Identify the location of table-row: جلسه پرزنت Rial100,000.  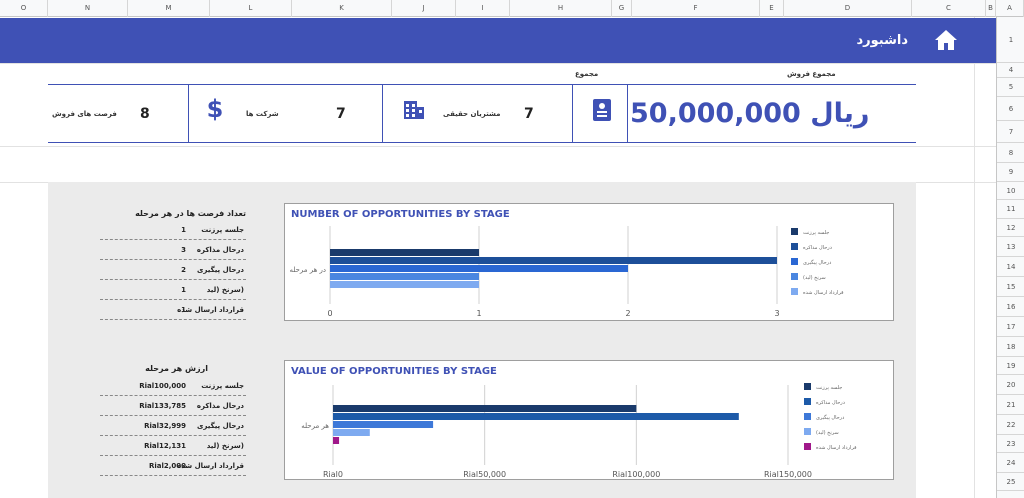
(173, 386).